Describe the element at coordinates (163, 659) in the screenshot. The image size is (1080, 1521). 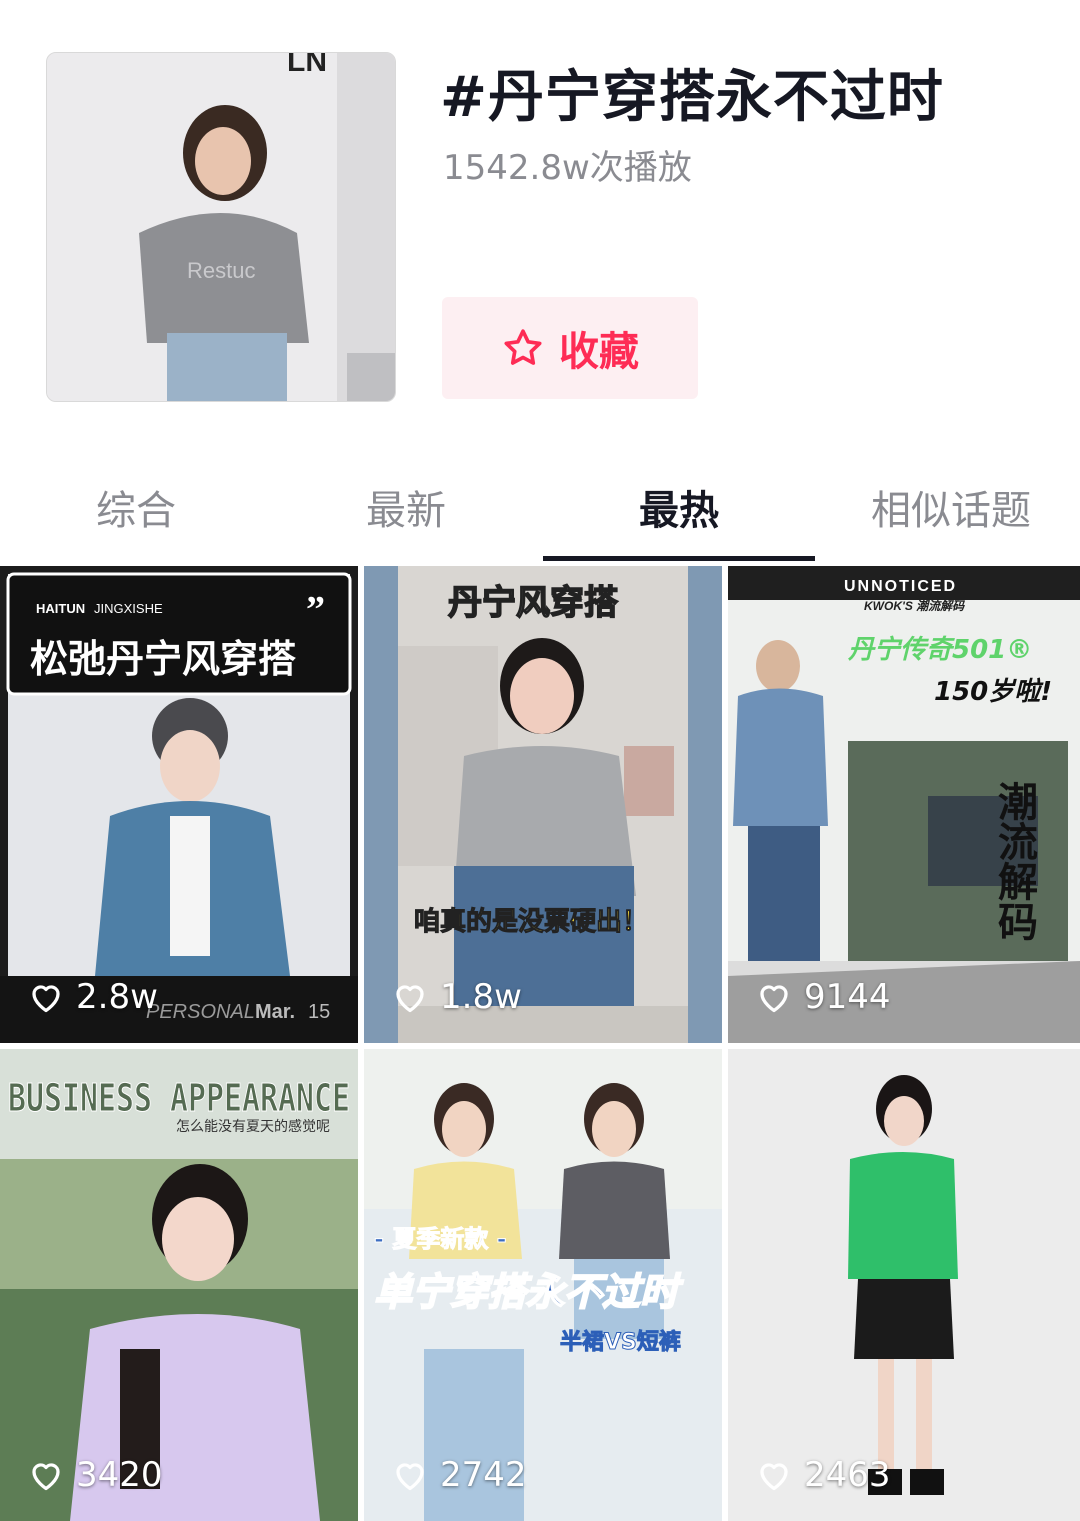
I see `video-caption: 松弛丹宁风穿搭` at that location.